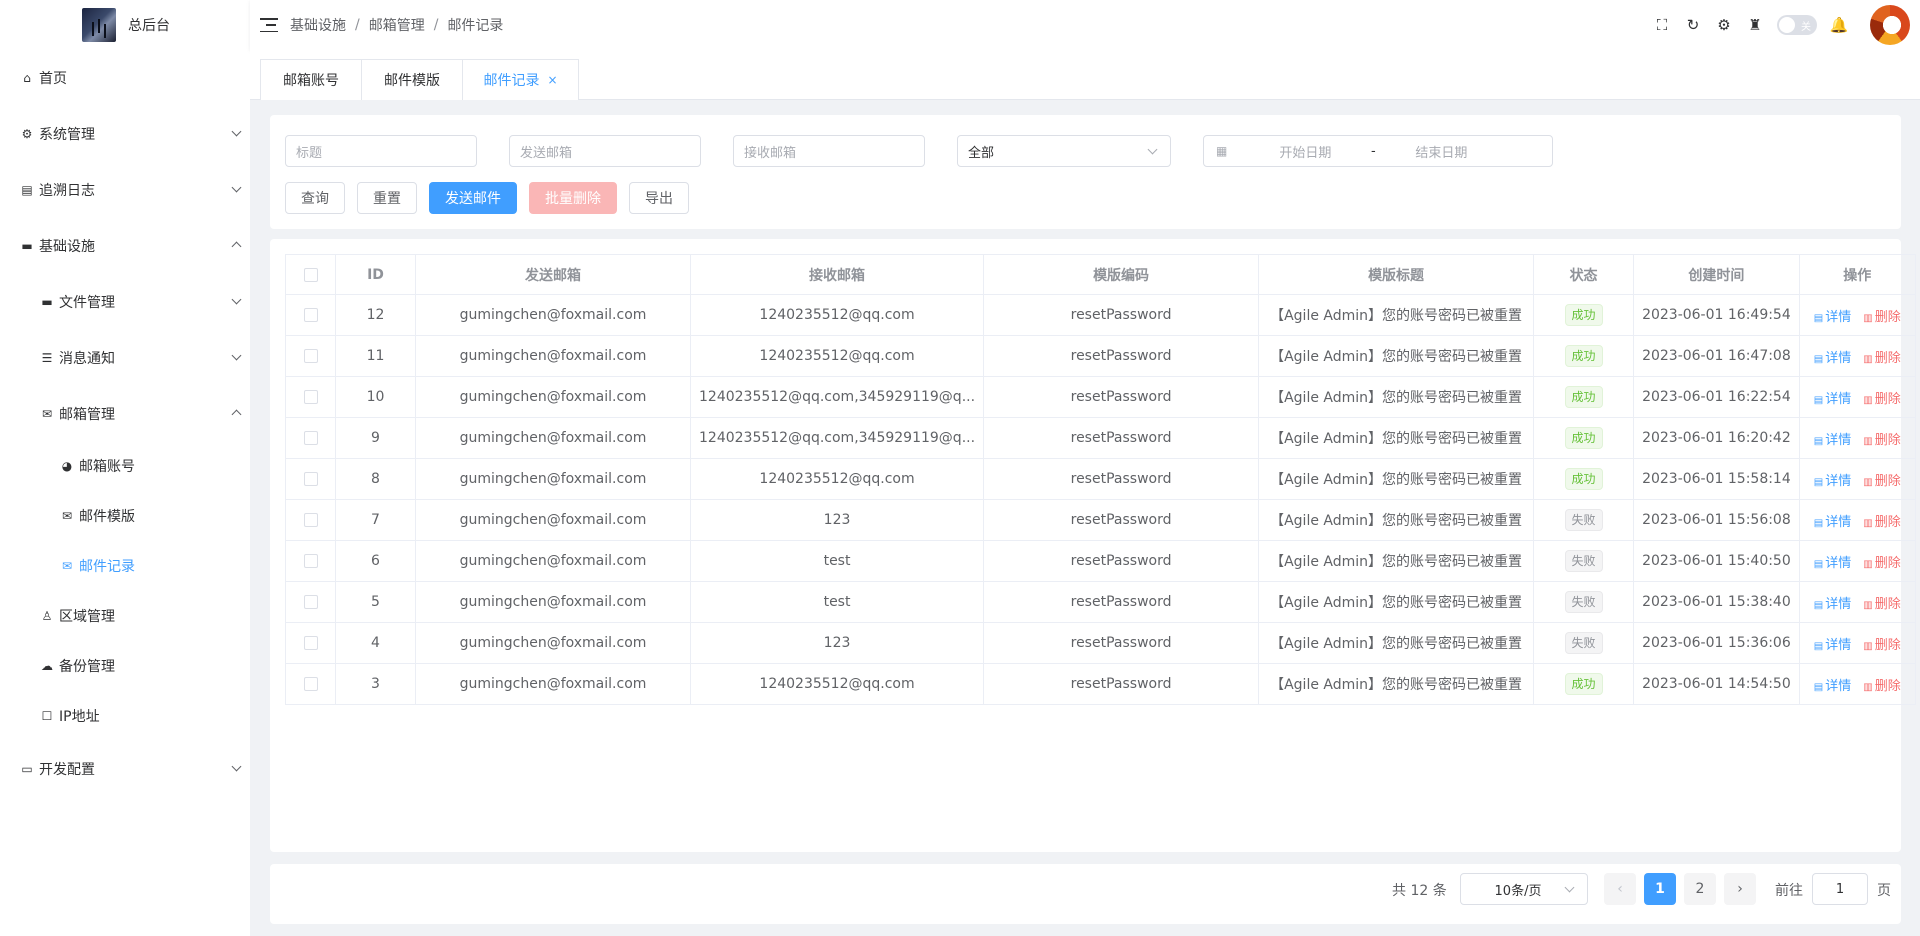 Image resolution: width=1920 pixels, height=936 pixels. I want to click on sidebar-item-files: ▬ 文件管理, so click(125, 302).